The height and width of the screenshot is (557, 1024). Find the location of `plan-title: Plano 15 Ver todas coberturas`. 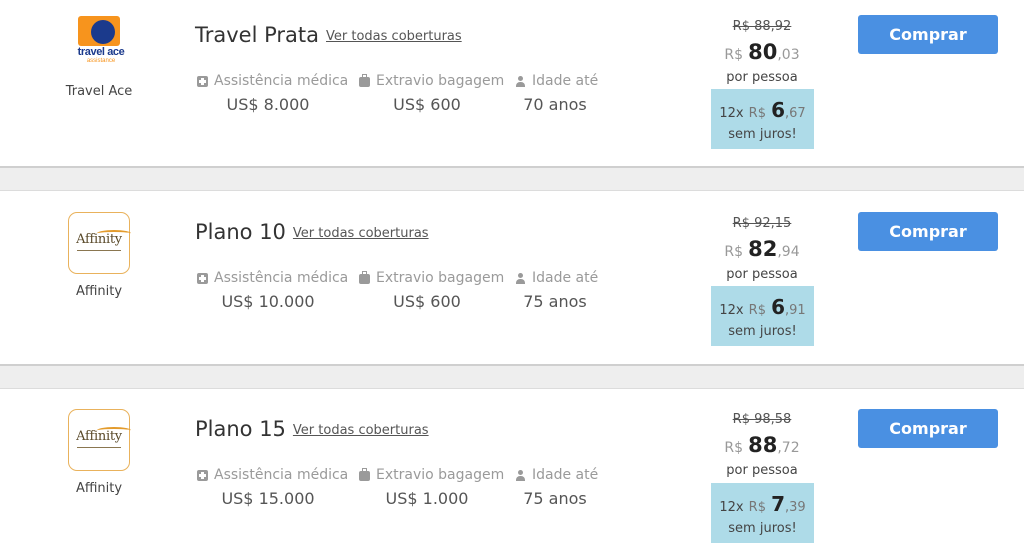

plan-title: Plano 15 Ver todas coberturas is located at coordinates (312, 429).